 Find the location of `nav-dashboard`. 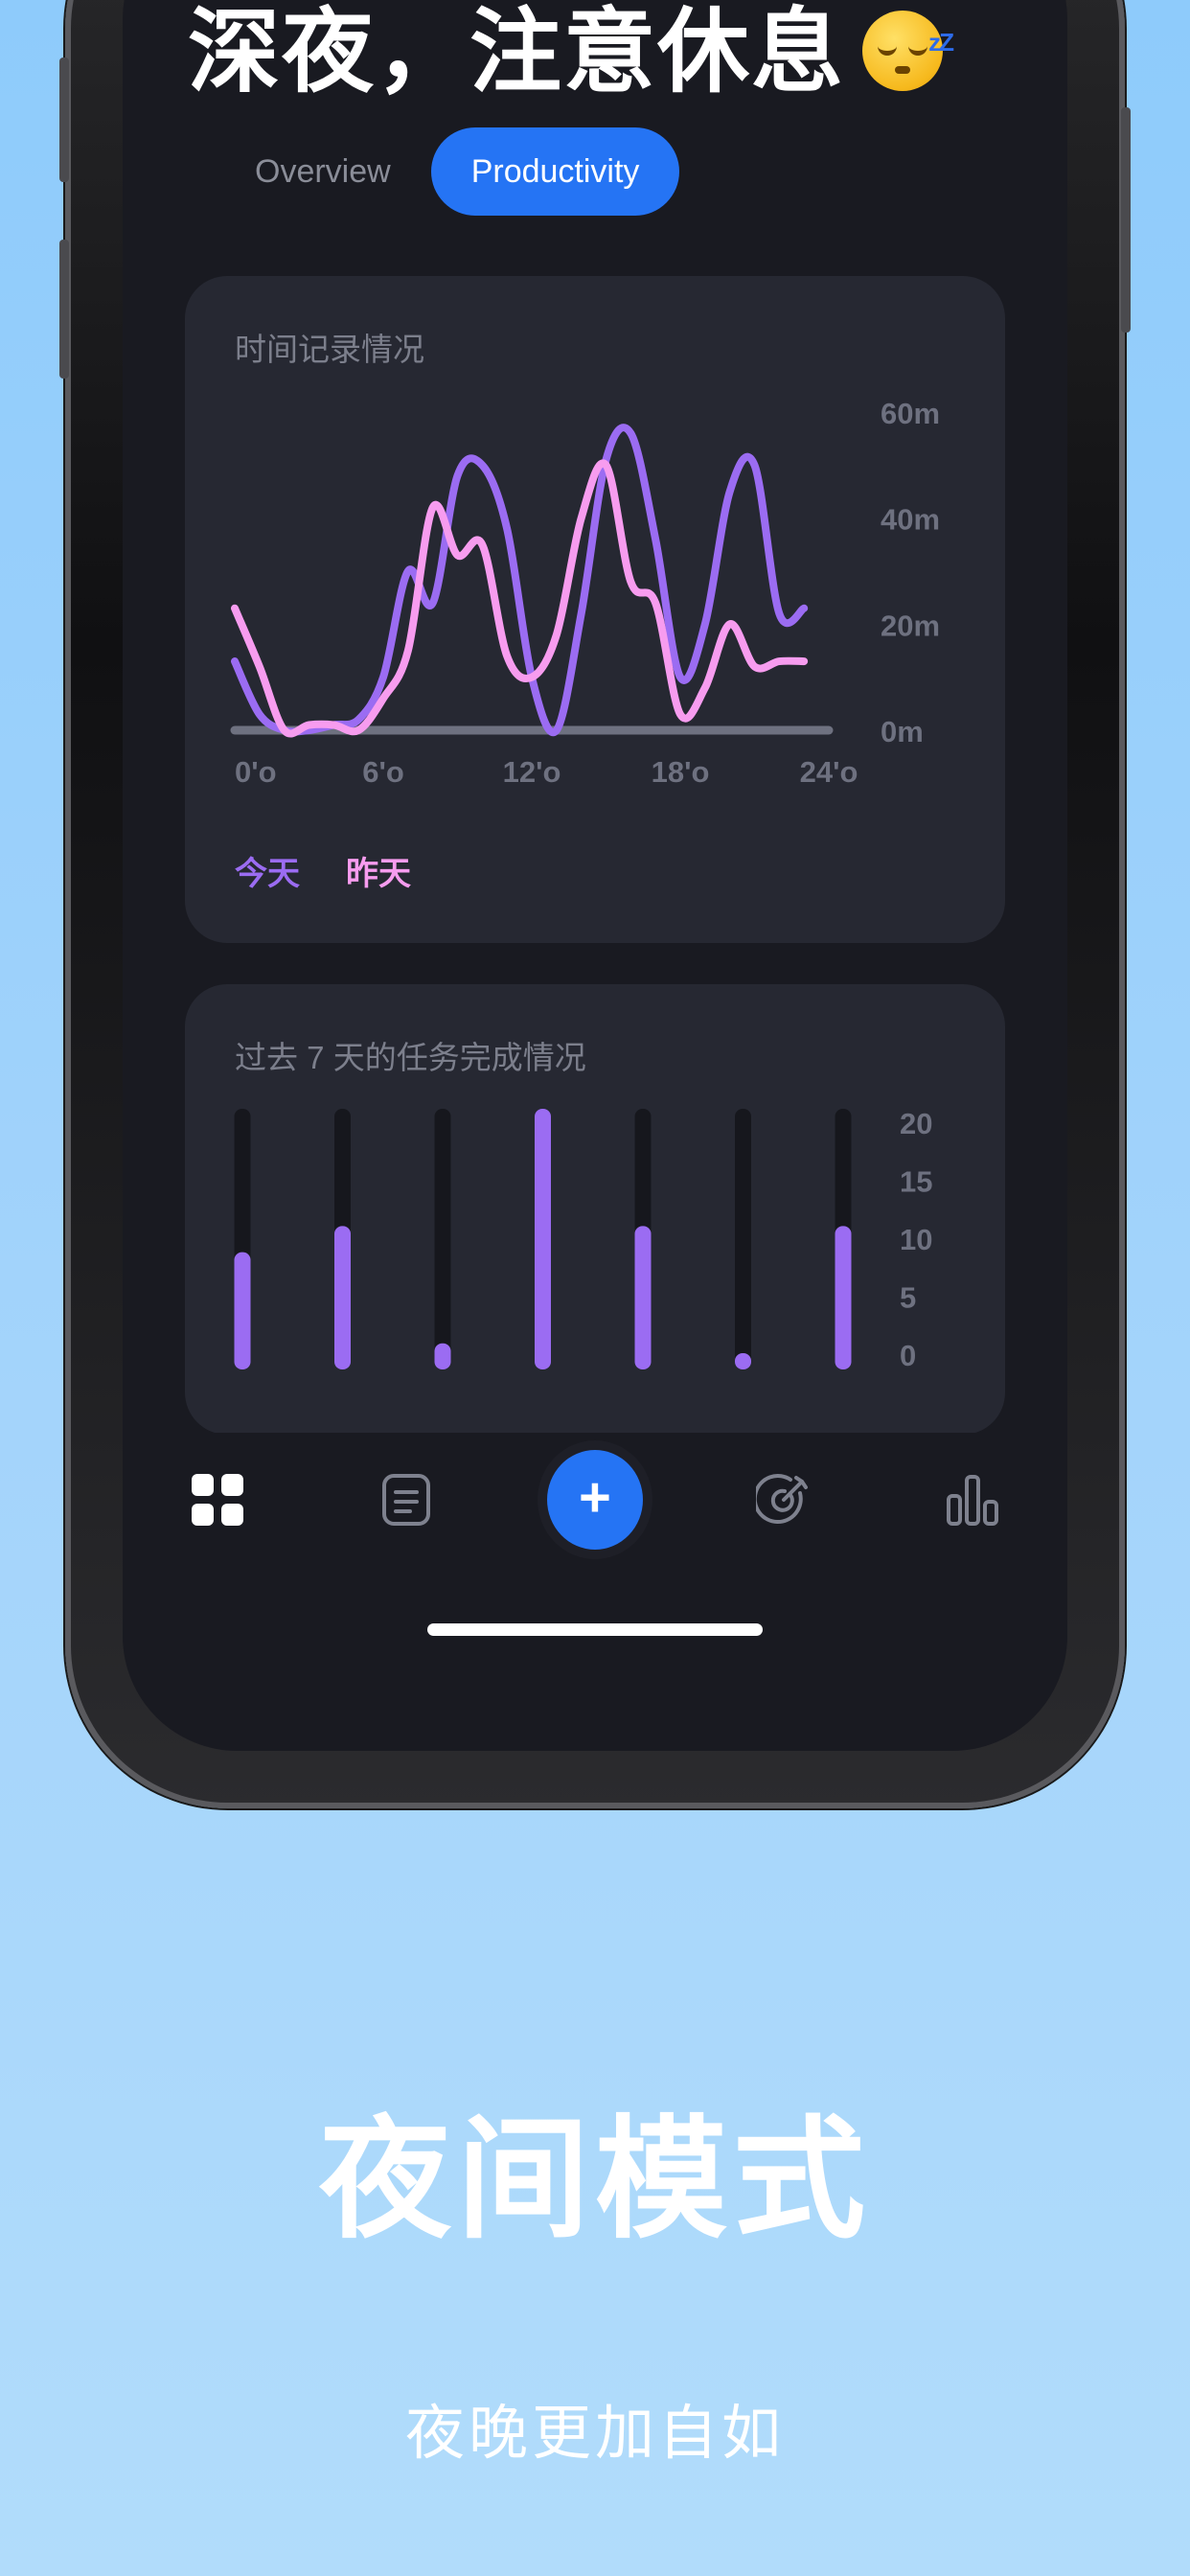

nav-dashboard is located at coordinates (218, 1500).